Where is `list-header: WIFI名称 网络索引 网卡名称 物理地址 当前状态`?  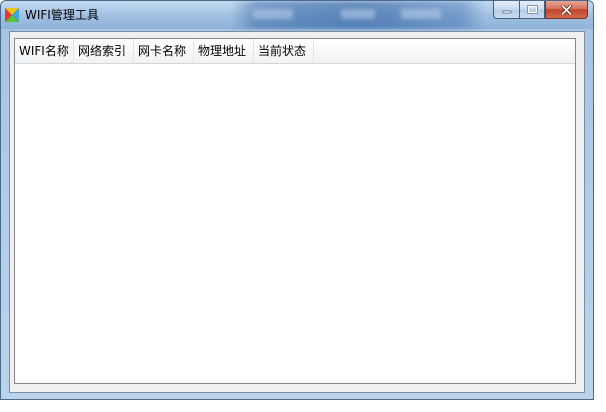 list-header: WIFI名称 网络索引 网卡名称 物理地址 当前状态 is located at coordinates (295, 51).